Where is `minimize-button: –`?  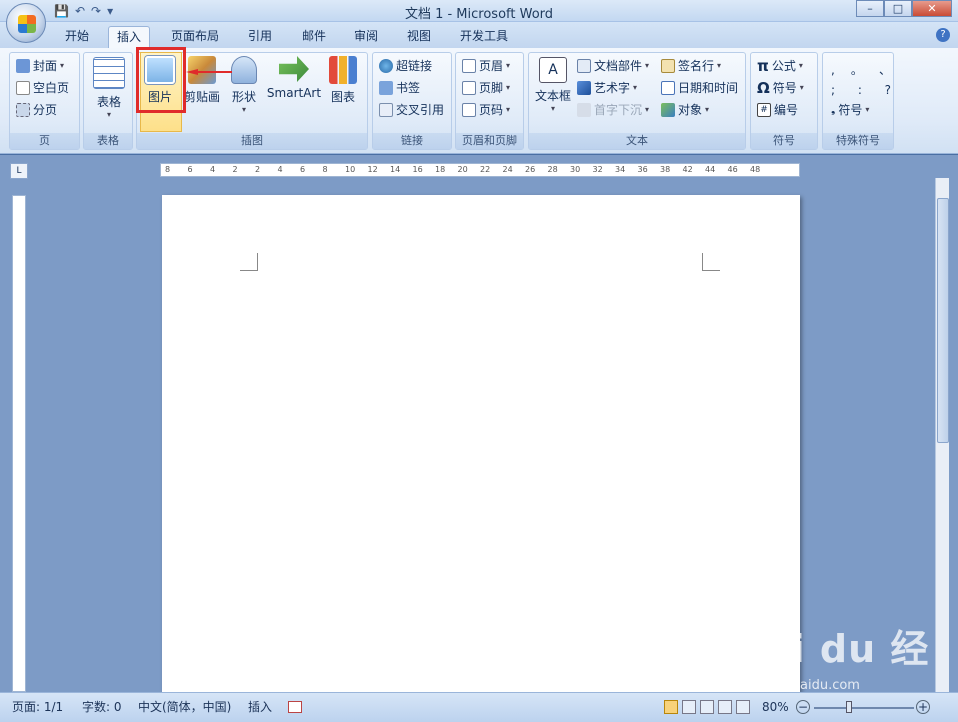
minimize-button: – is located at coordinates (870, 8).